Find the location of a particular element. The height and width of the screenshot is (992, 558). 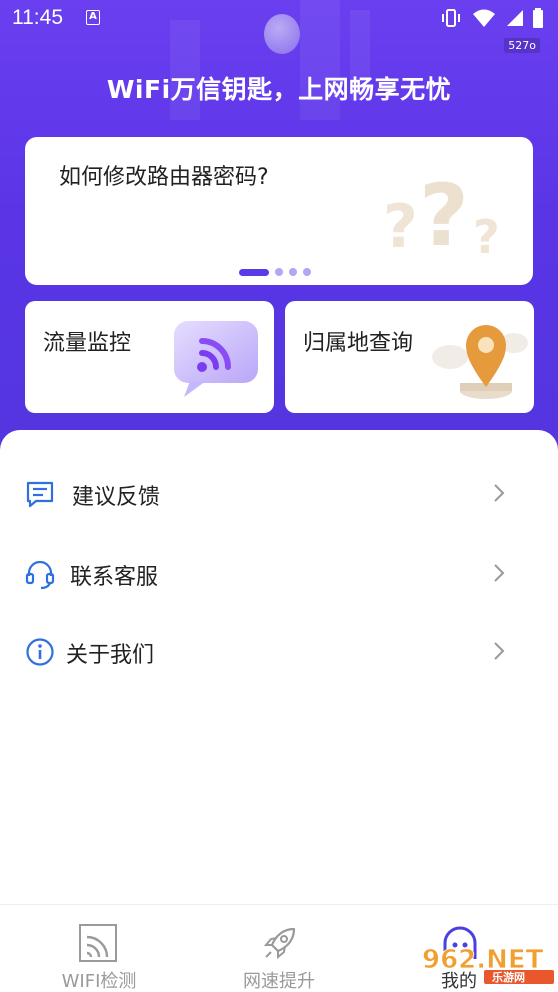

question-marks-icon: ? ? ? is located at coordinates (441, 216).